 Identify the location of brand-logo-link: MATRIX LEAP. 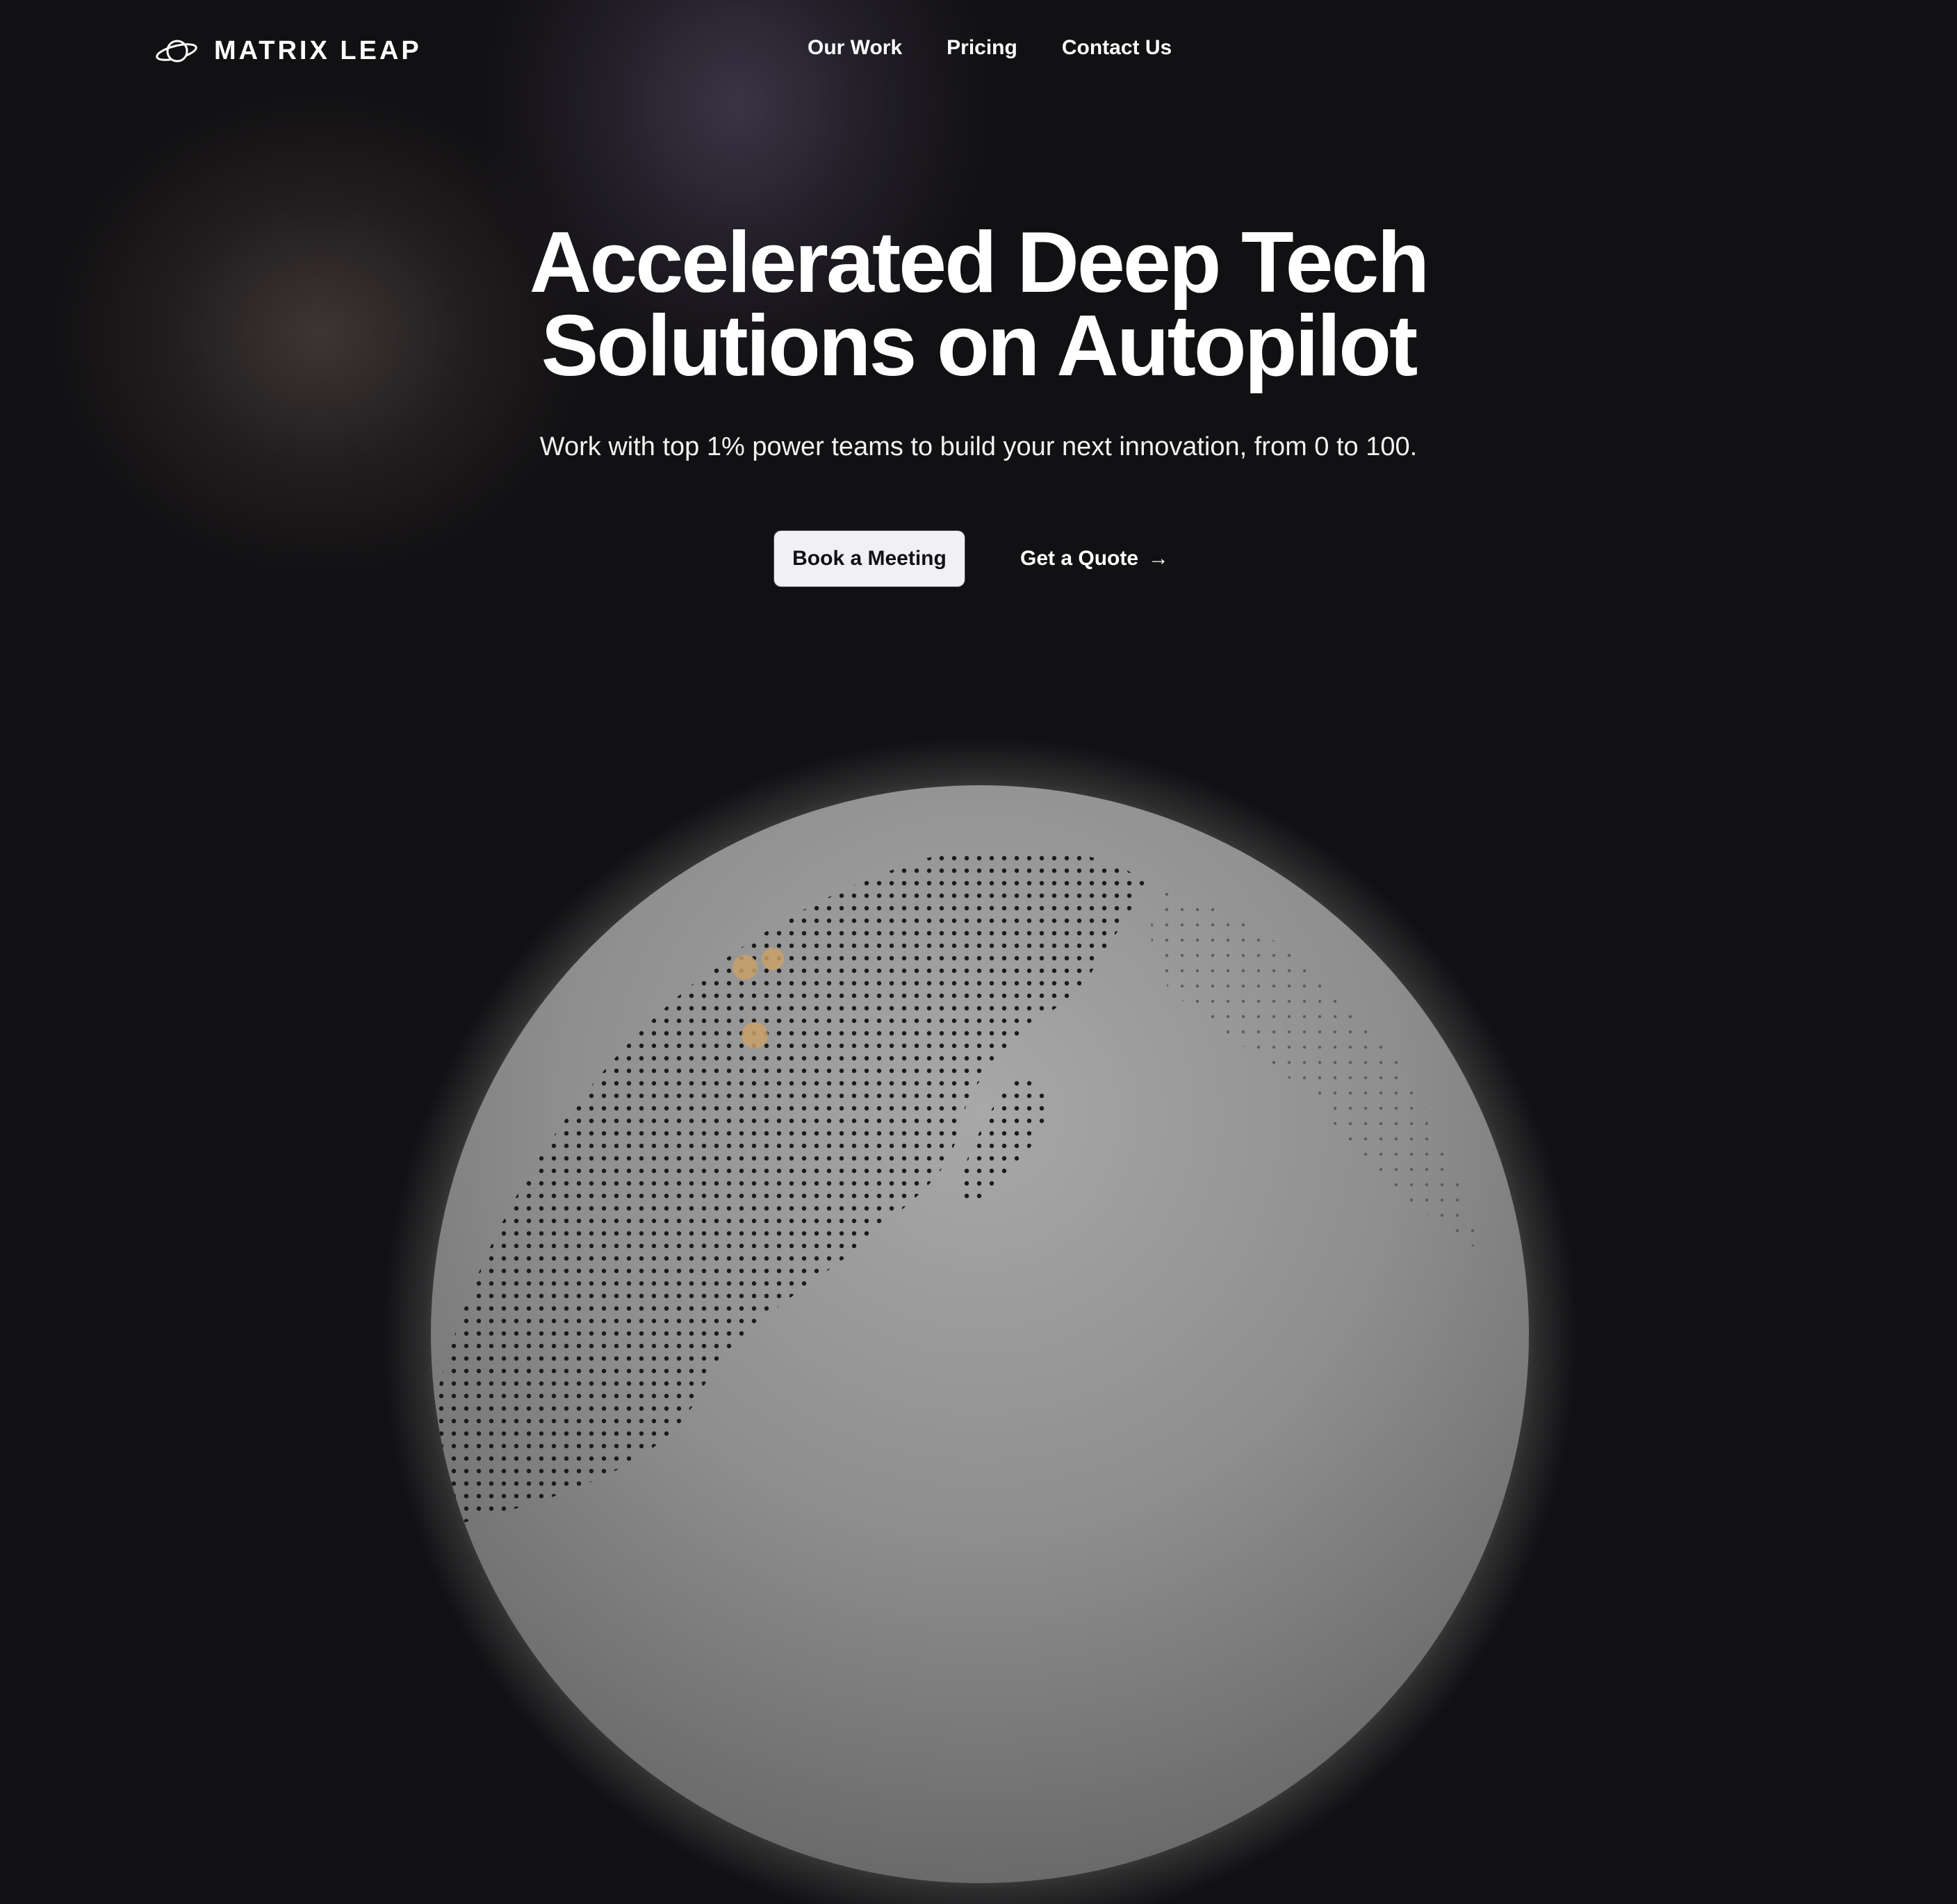
(288, 50).